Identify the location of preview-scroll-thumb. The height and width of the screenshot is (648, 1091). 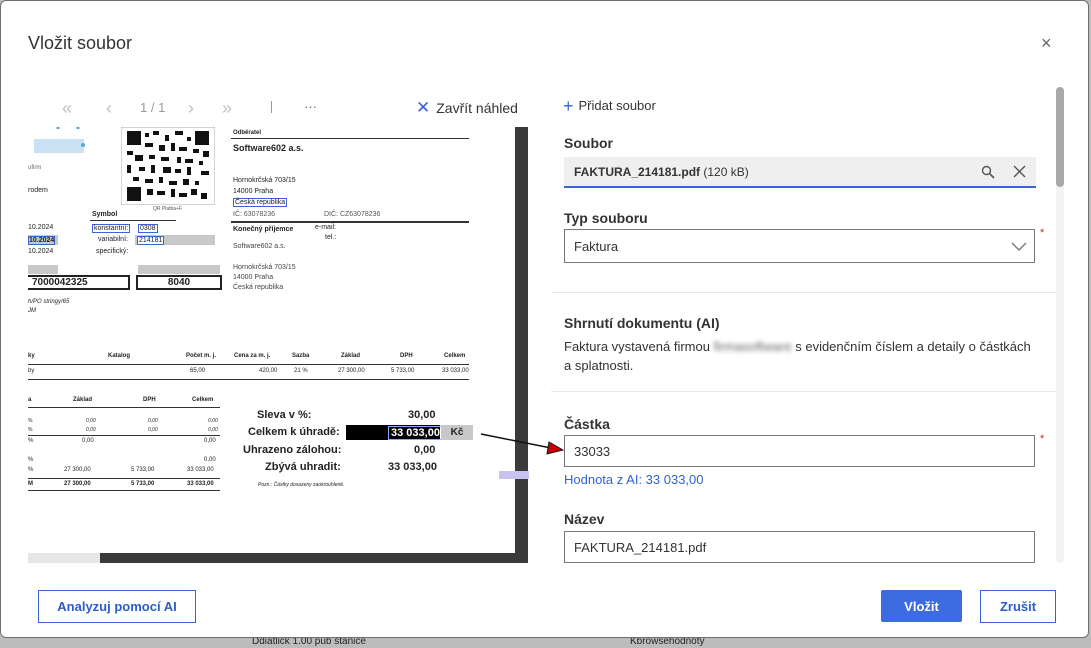
(64, 558).